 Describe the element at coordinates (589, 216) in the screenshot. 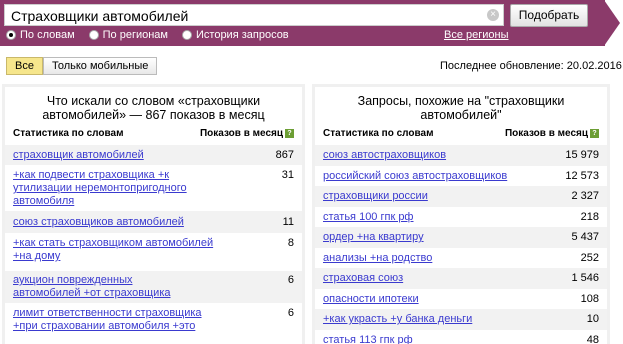

I see `query-count: 218` at that location.